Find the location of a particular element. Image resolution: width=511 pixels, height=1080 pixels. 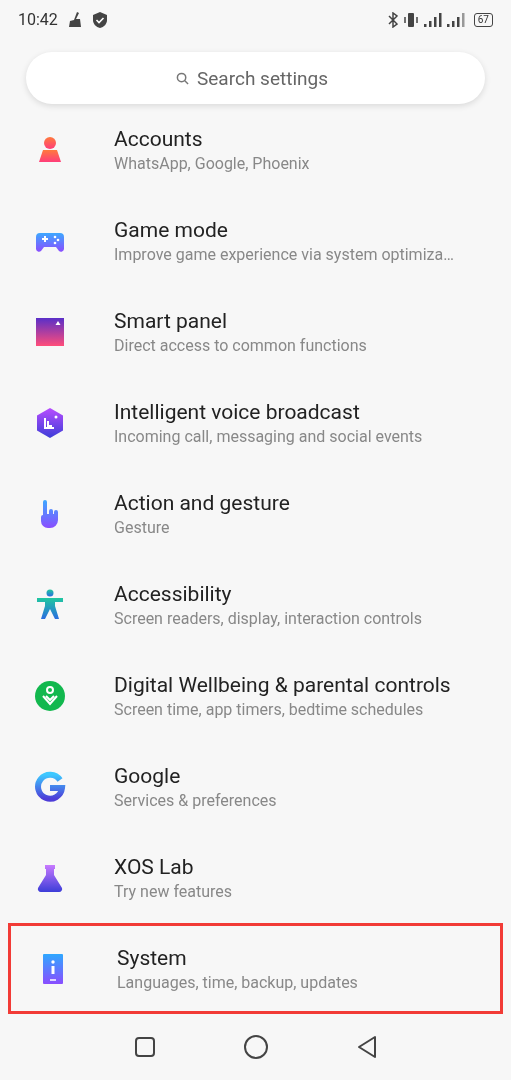

item-subtitle: Screen time, app timers, bedtime schedules is located at coordinates (269, 709).